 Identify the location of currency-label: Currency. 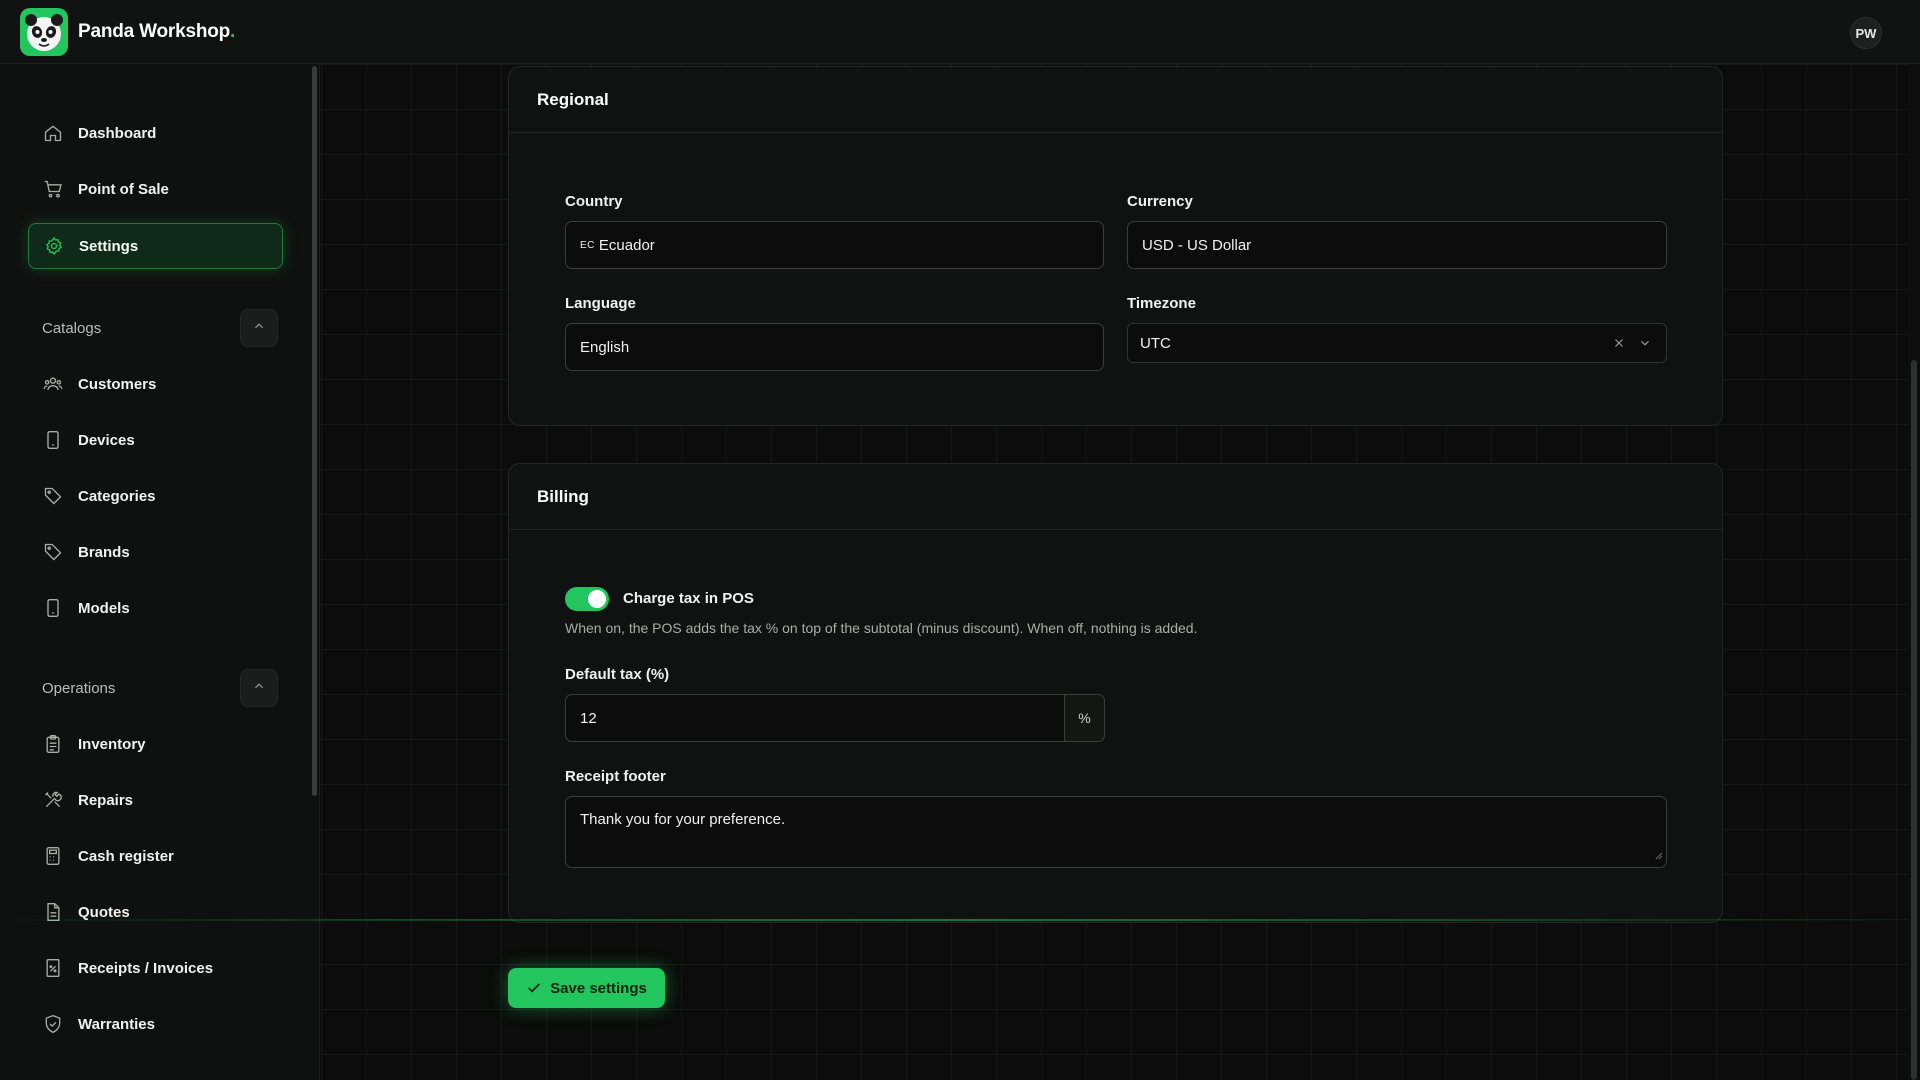
(1160, 201).